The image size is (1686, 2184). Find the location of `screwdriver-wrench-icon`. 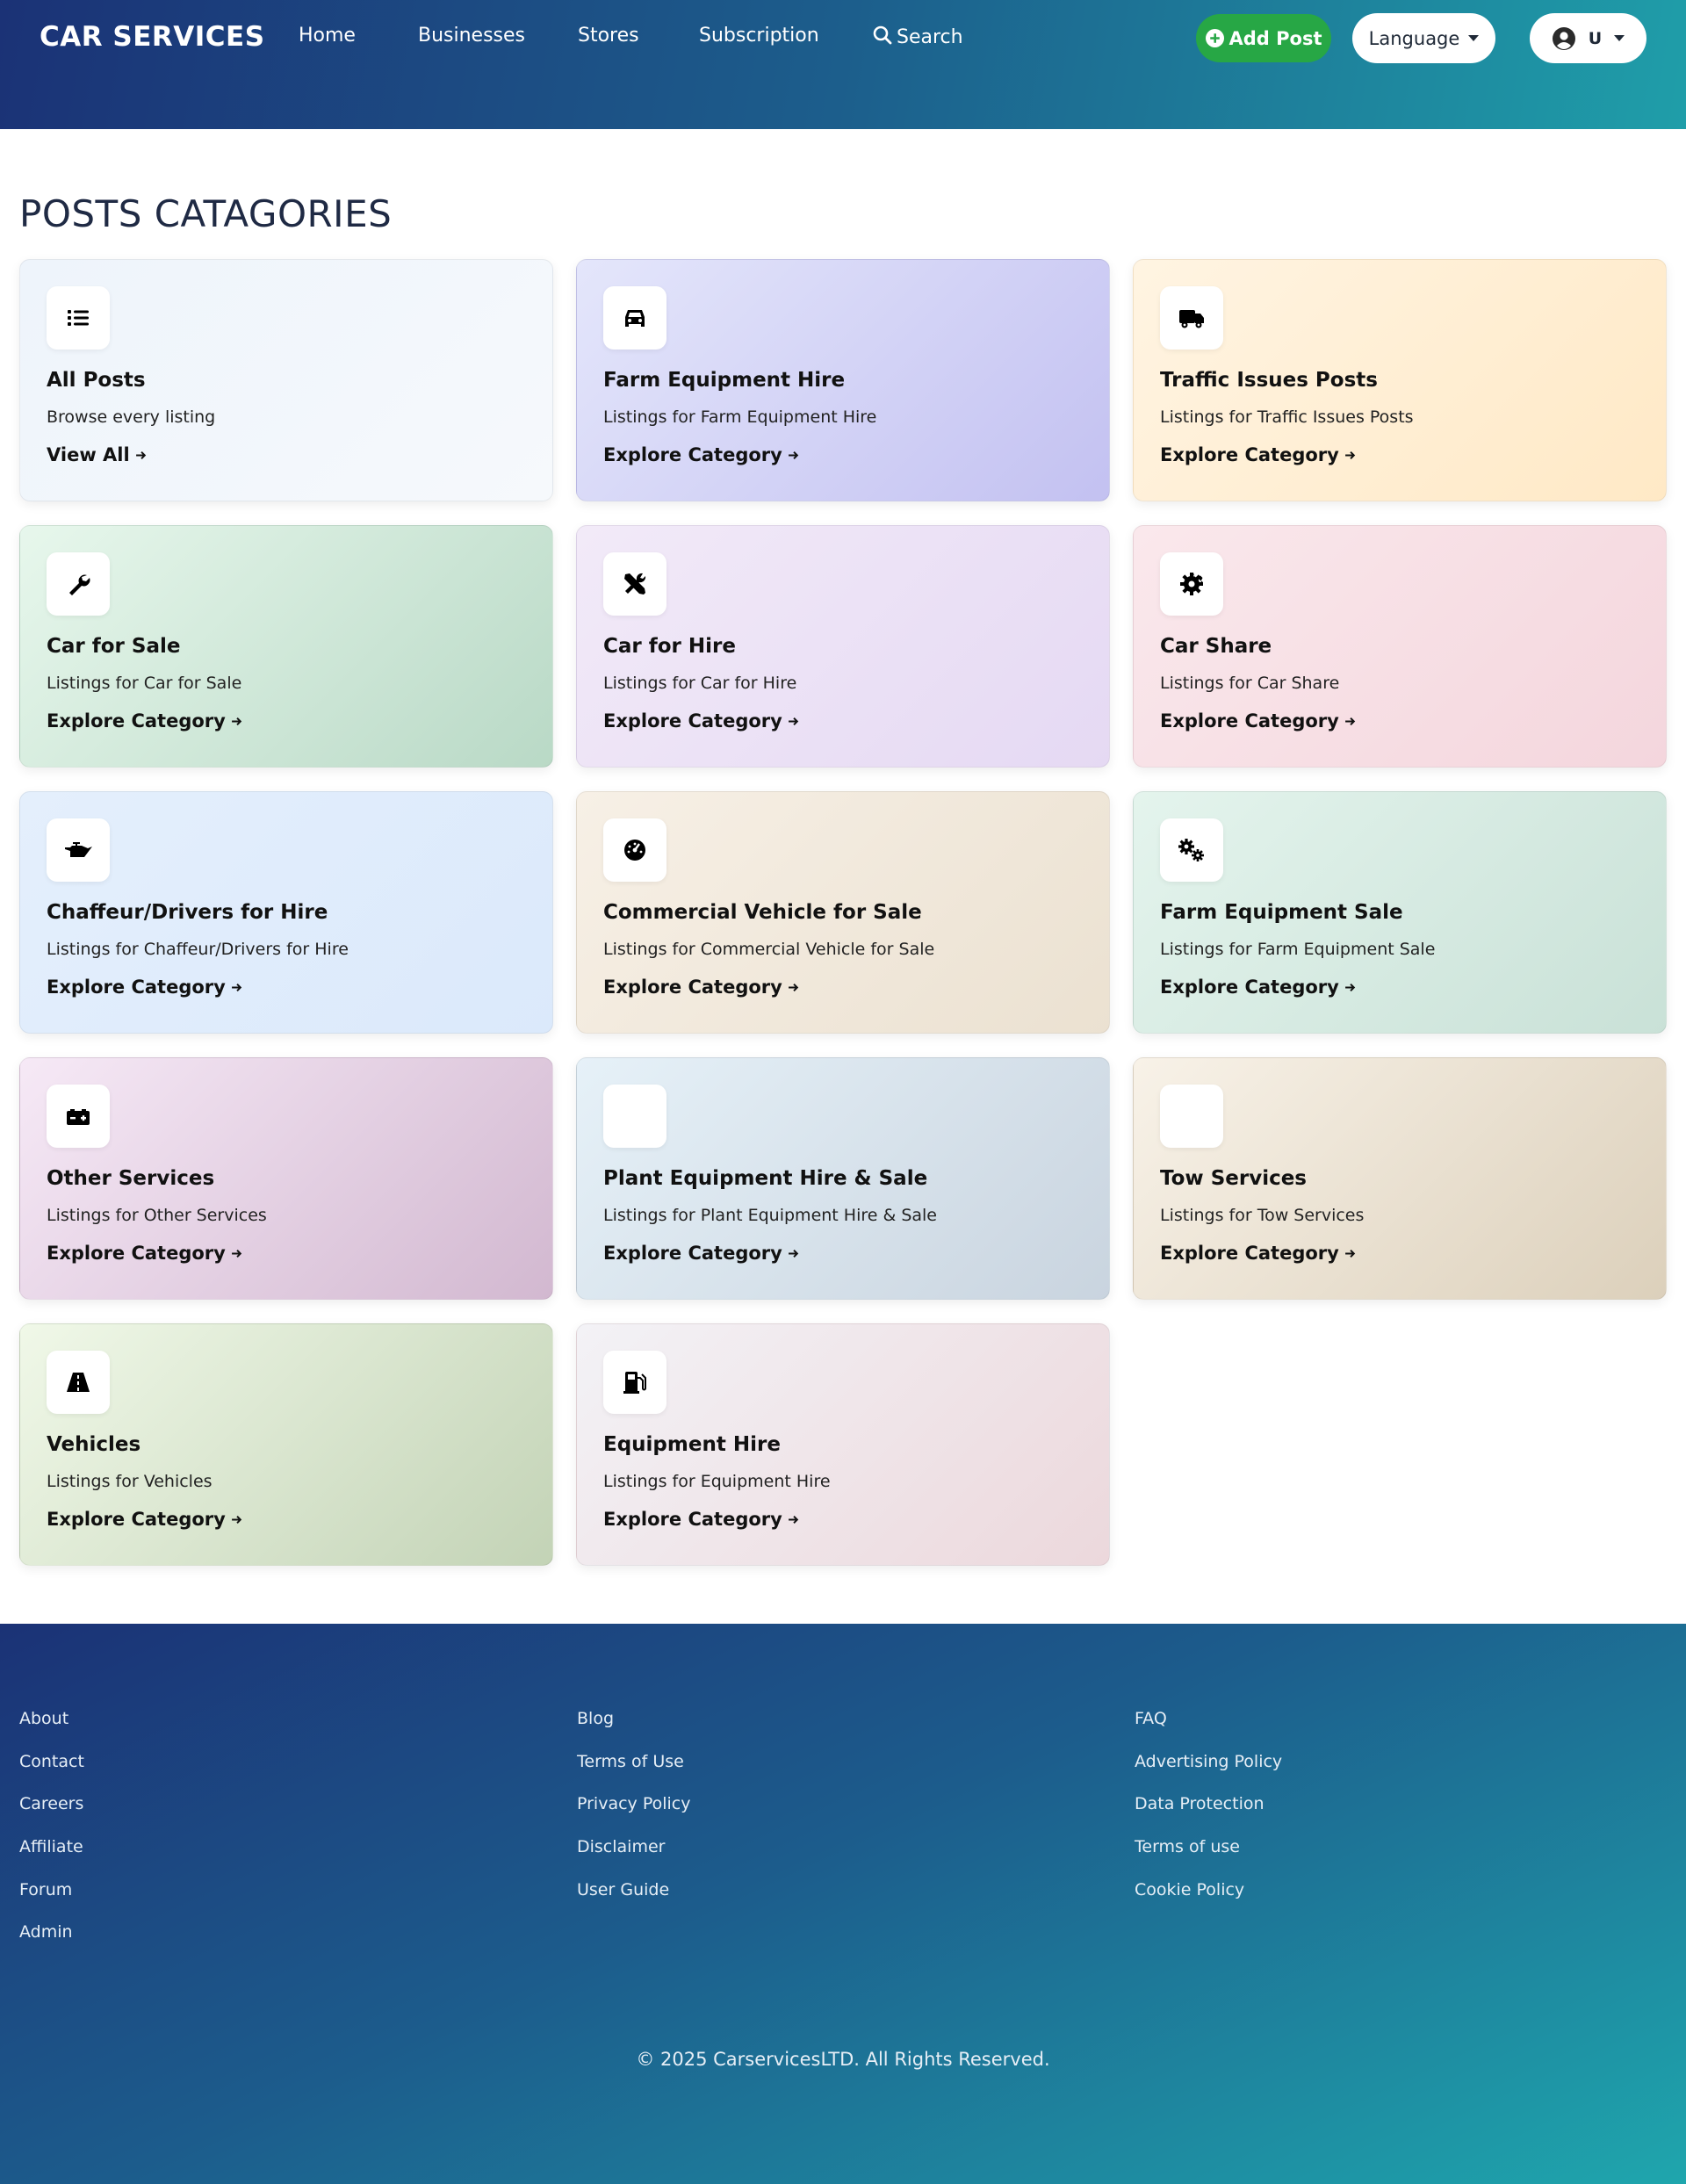

screwdriver-wrench-icon is located at coordinates (635, 584).